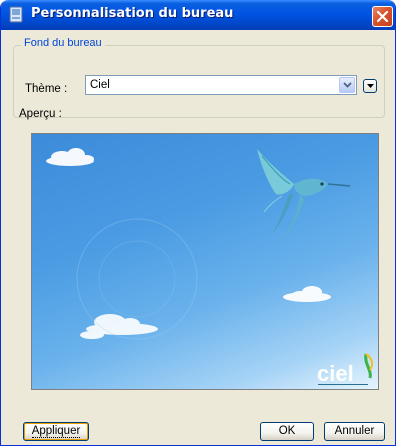 The image size is (396, 446). I want to click on window-title: Personnalisation du bureau, so click(132, 13).